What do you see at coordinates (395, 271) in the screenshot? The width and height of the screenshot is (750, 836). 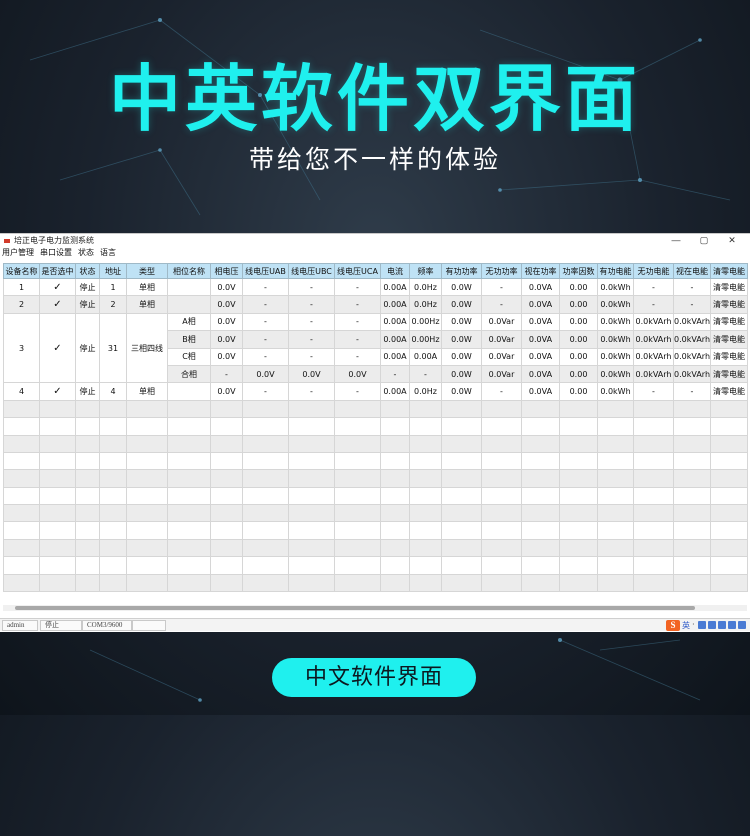 I see `column-header: 电流` at bounding box center [395, 271].